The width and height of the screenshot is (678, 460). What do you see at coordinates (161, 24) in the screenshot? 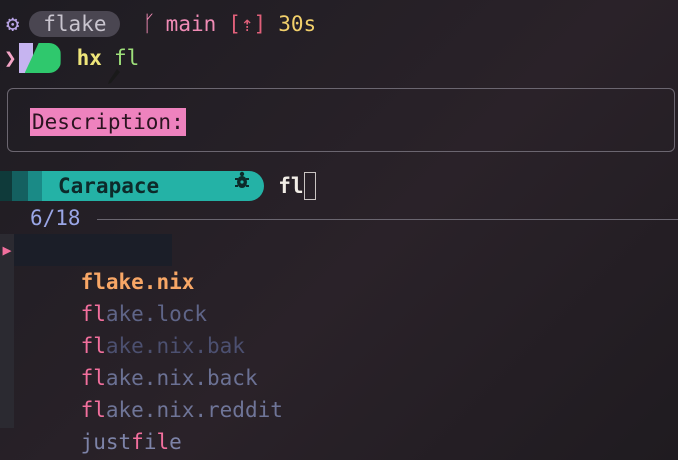
I see `shell-prompt: ⚙ flake ᚴ main [⇡] 30s` at bounding box center [161, 24].